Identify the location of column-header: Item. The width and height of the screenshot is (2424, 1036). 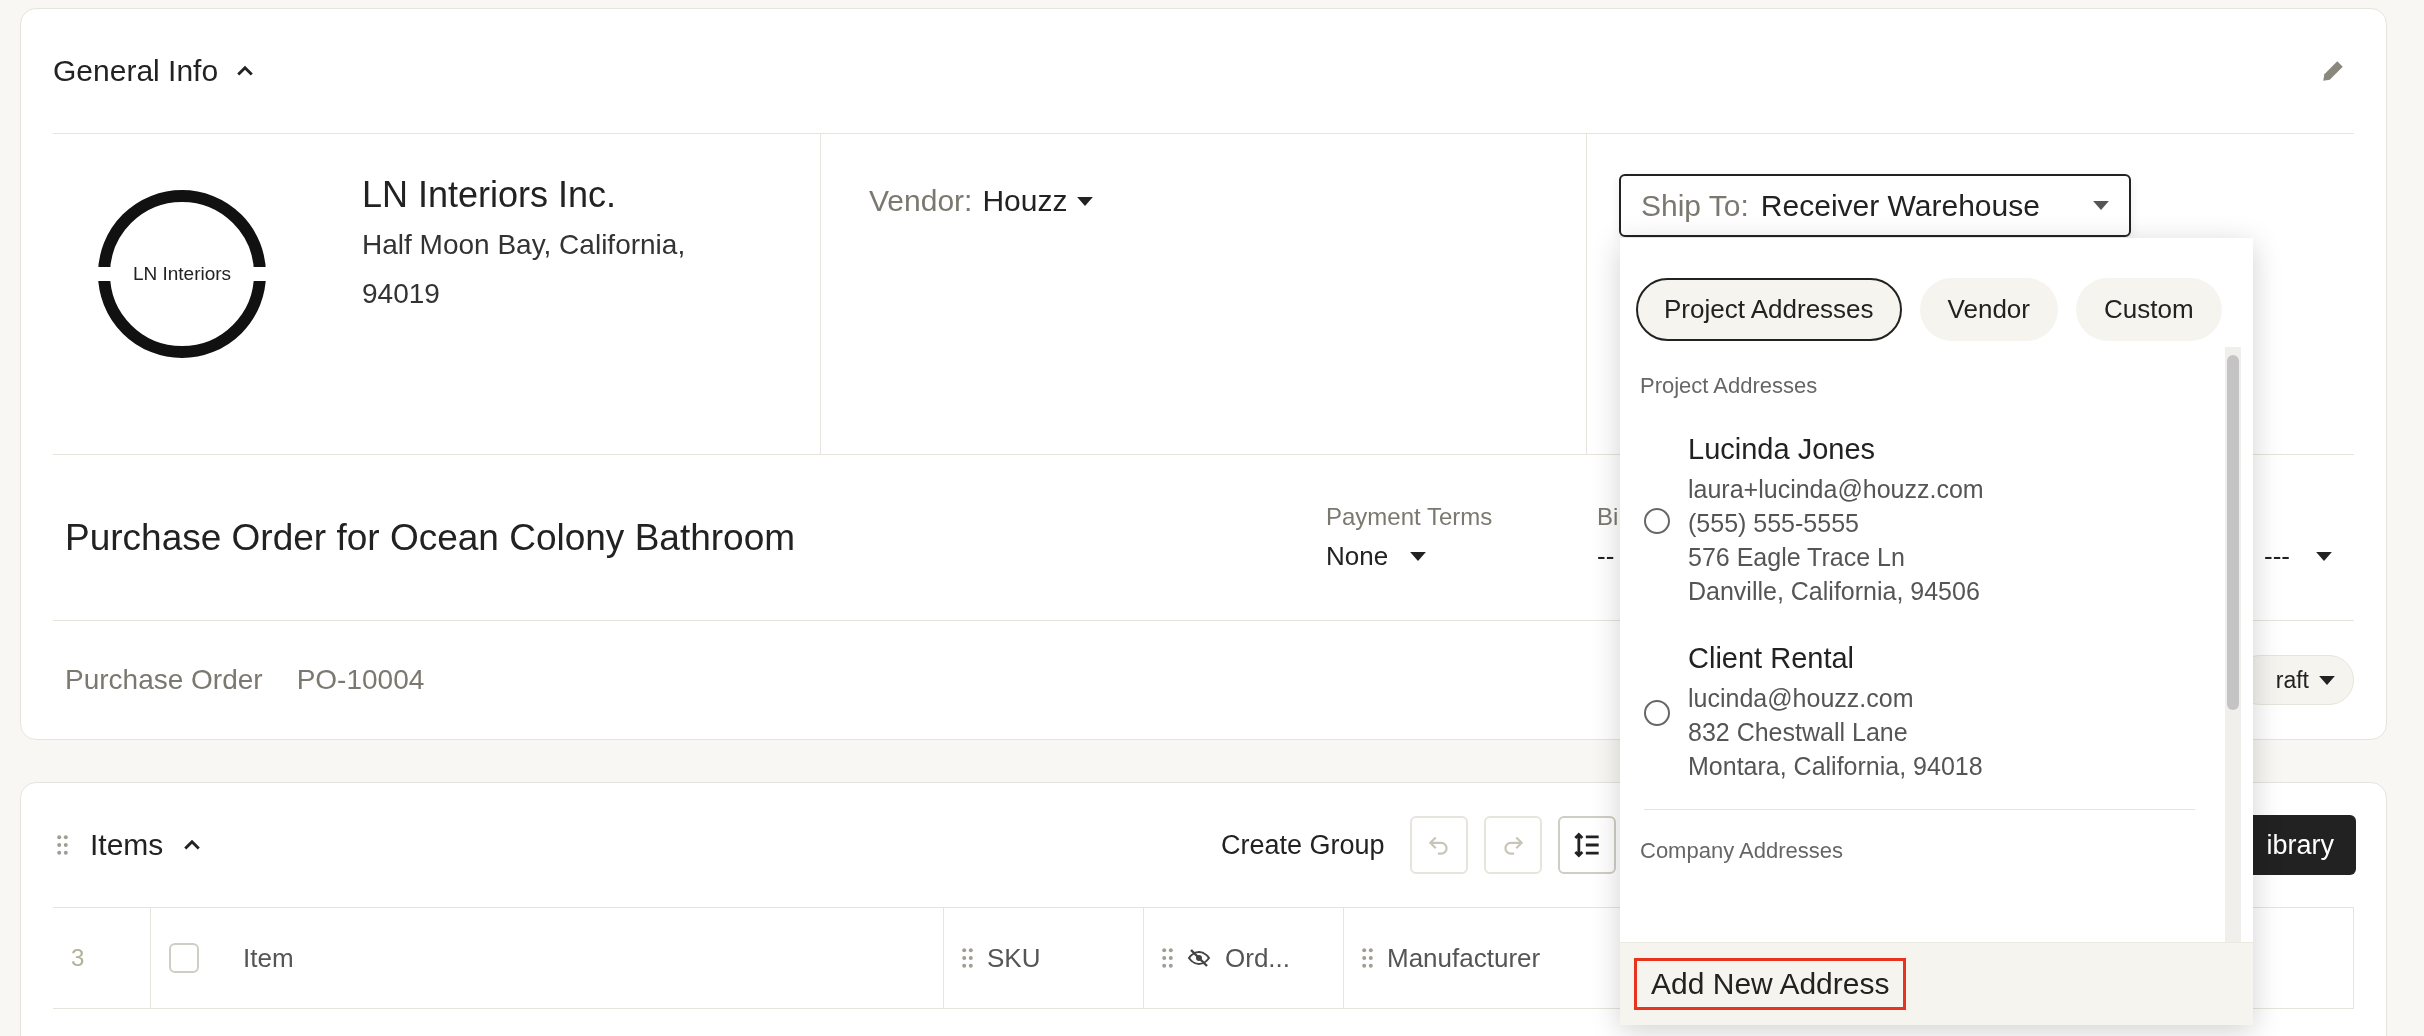
(268, 958).